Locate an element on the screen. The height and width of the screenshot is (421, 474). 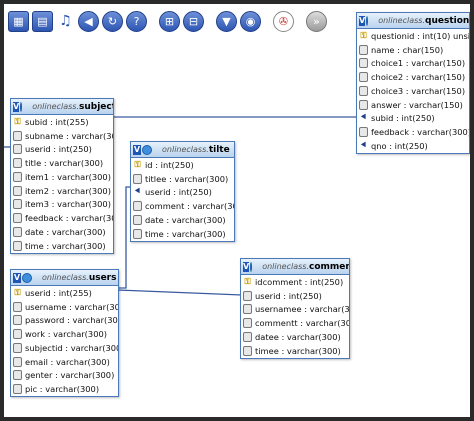
field-row: password : varchar(300) is located at coordinates (64, 321).